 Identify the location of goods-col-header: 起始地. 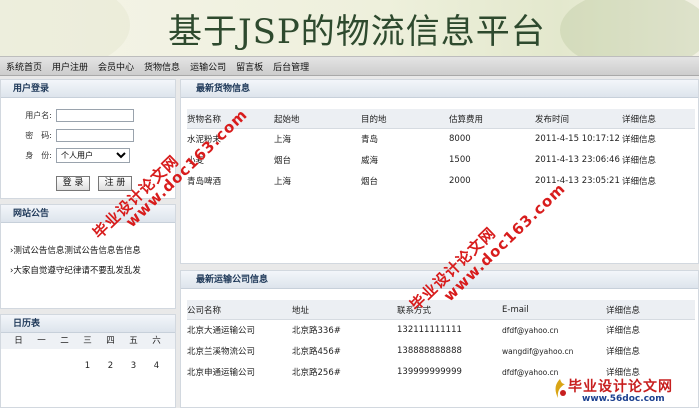
(287, 119).